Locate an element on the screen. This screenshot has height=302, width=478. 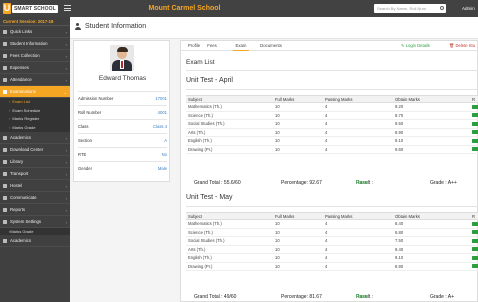
tab-exam: Exam is located at coordinates (241, 46).